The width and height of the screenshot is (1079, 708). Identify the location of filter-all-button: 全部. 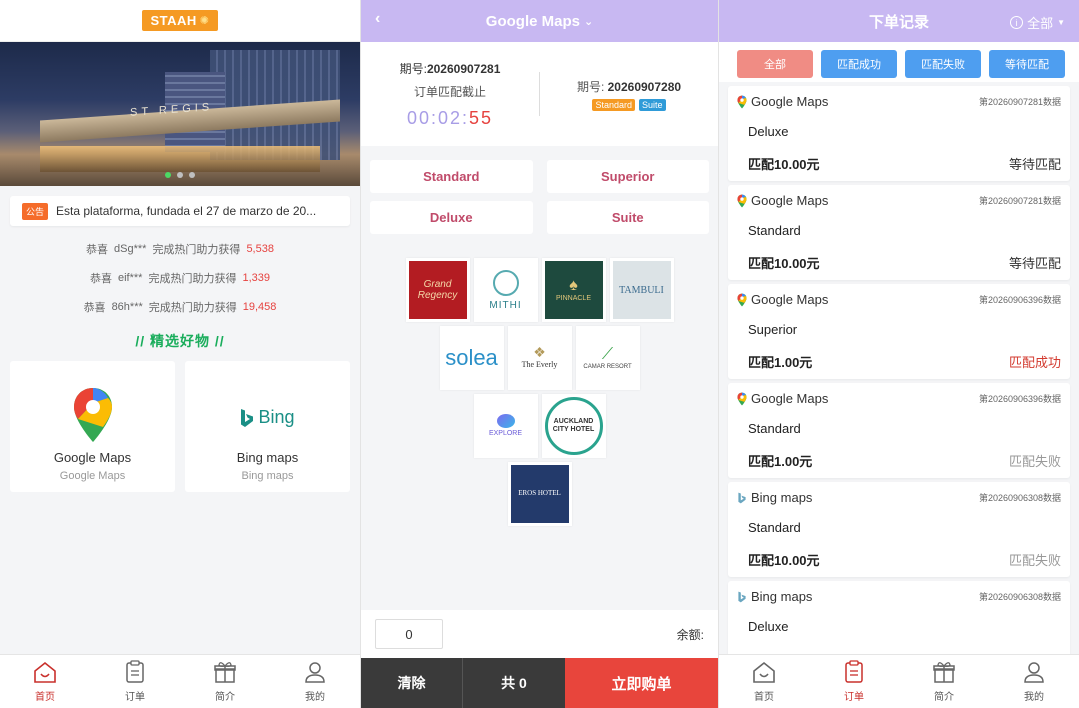
(775, 64).